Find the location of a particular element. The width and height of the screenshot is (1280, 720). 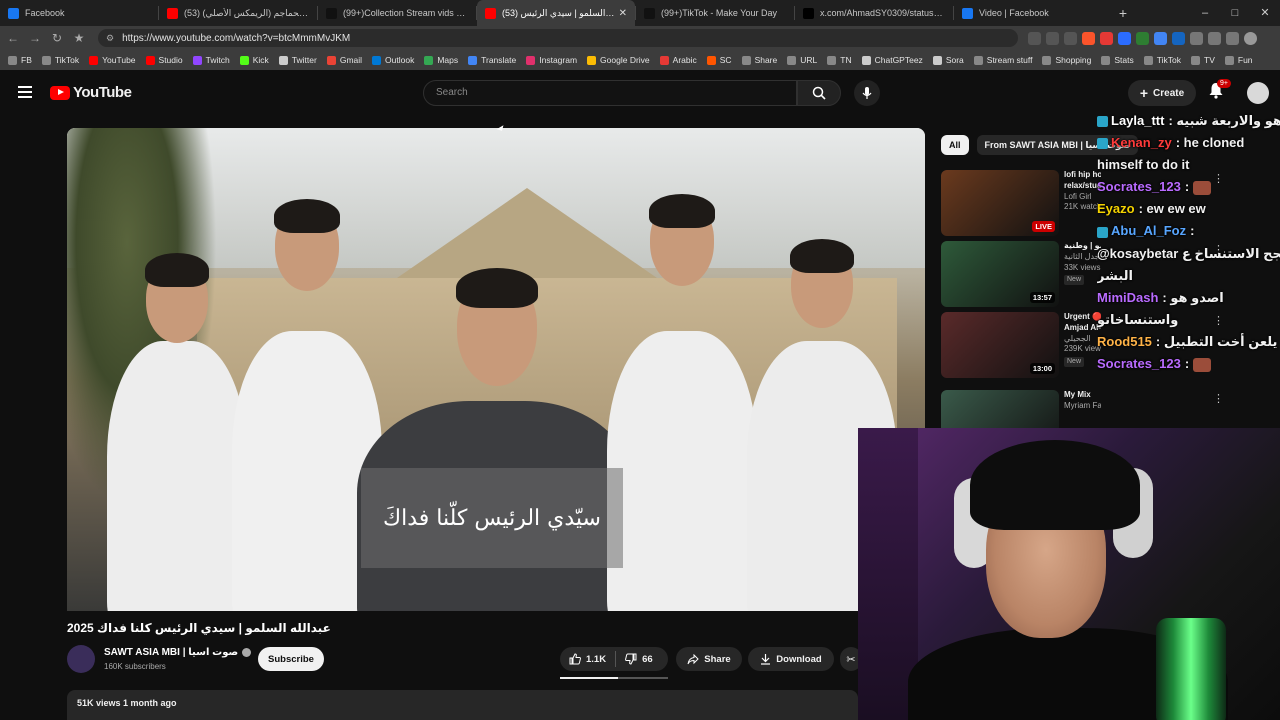

filter-chip: All is located at coordinates (955, 145).